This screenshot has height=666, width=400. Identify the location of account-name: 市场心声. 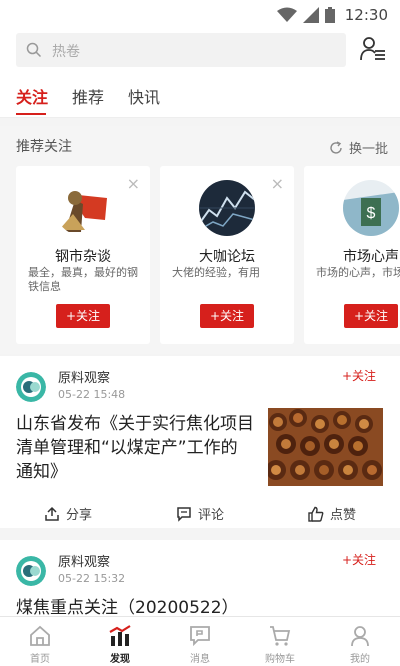
(371, 257).